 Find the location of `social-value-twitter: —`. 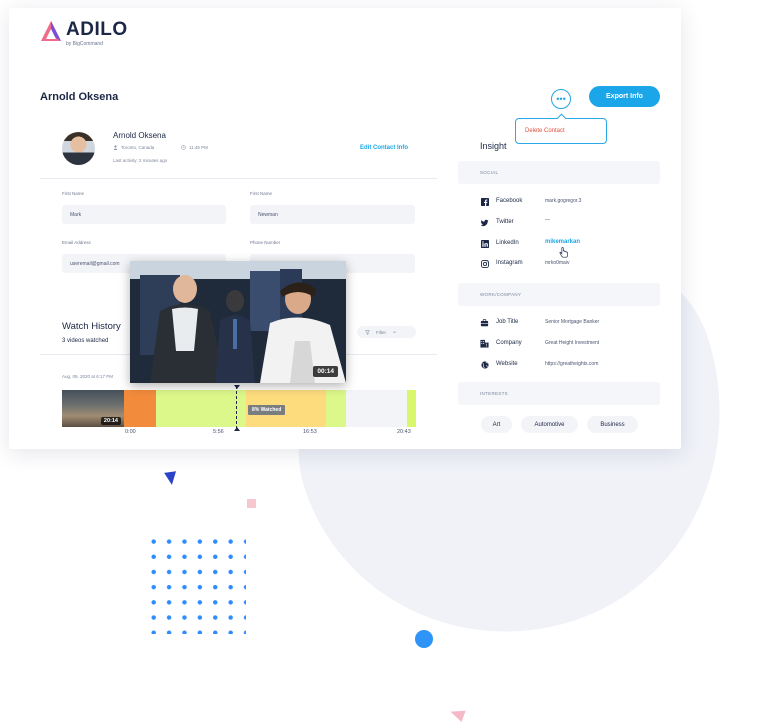

social-value-twitter: — is located at coordinates (547, 220).